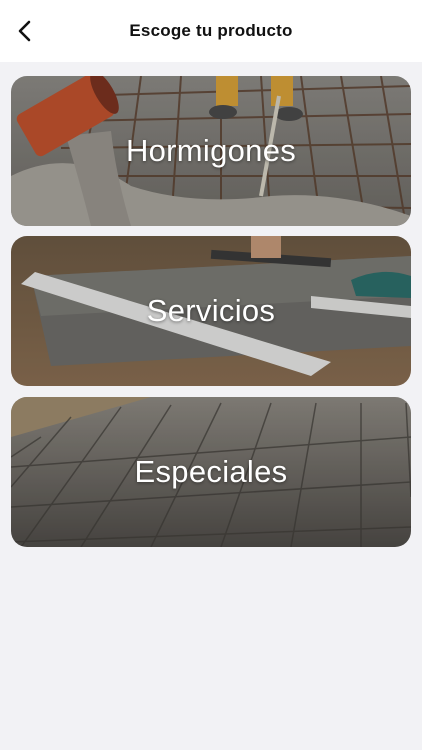  I want to click on product-label: Especiales, so click(211, 471).